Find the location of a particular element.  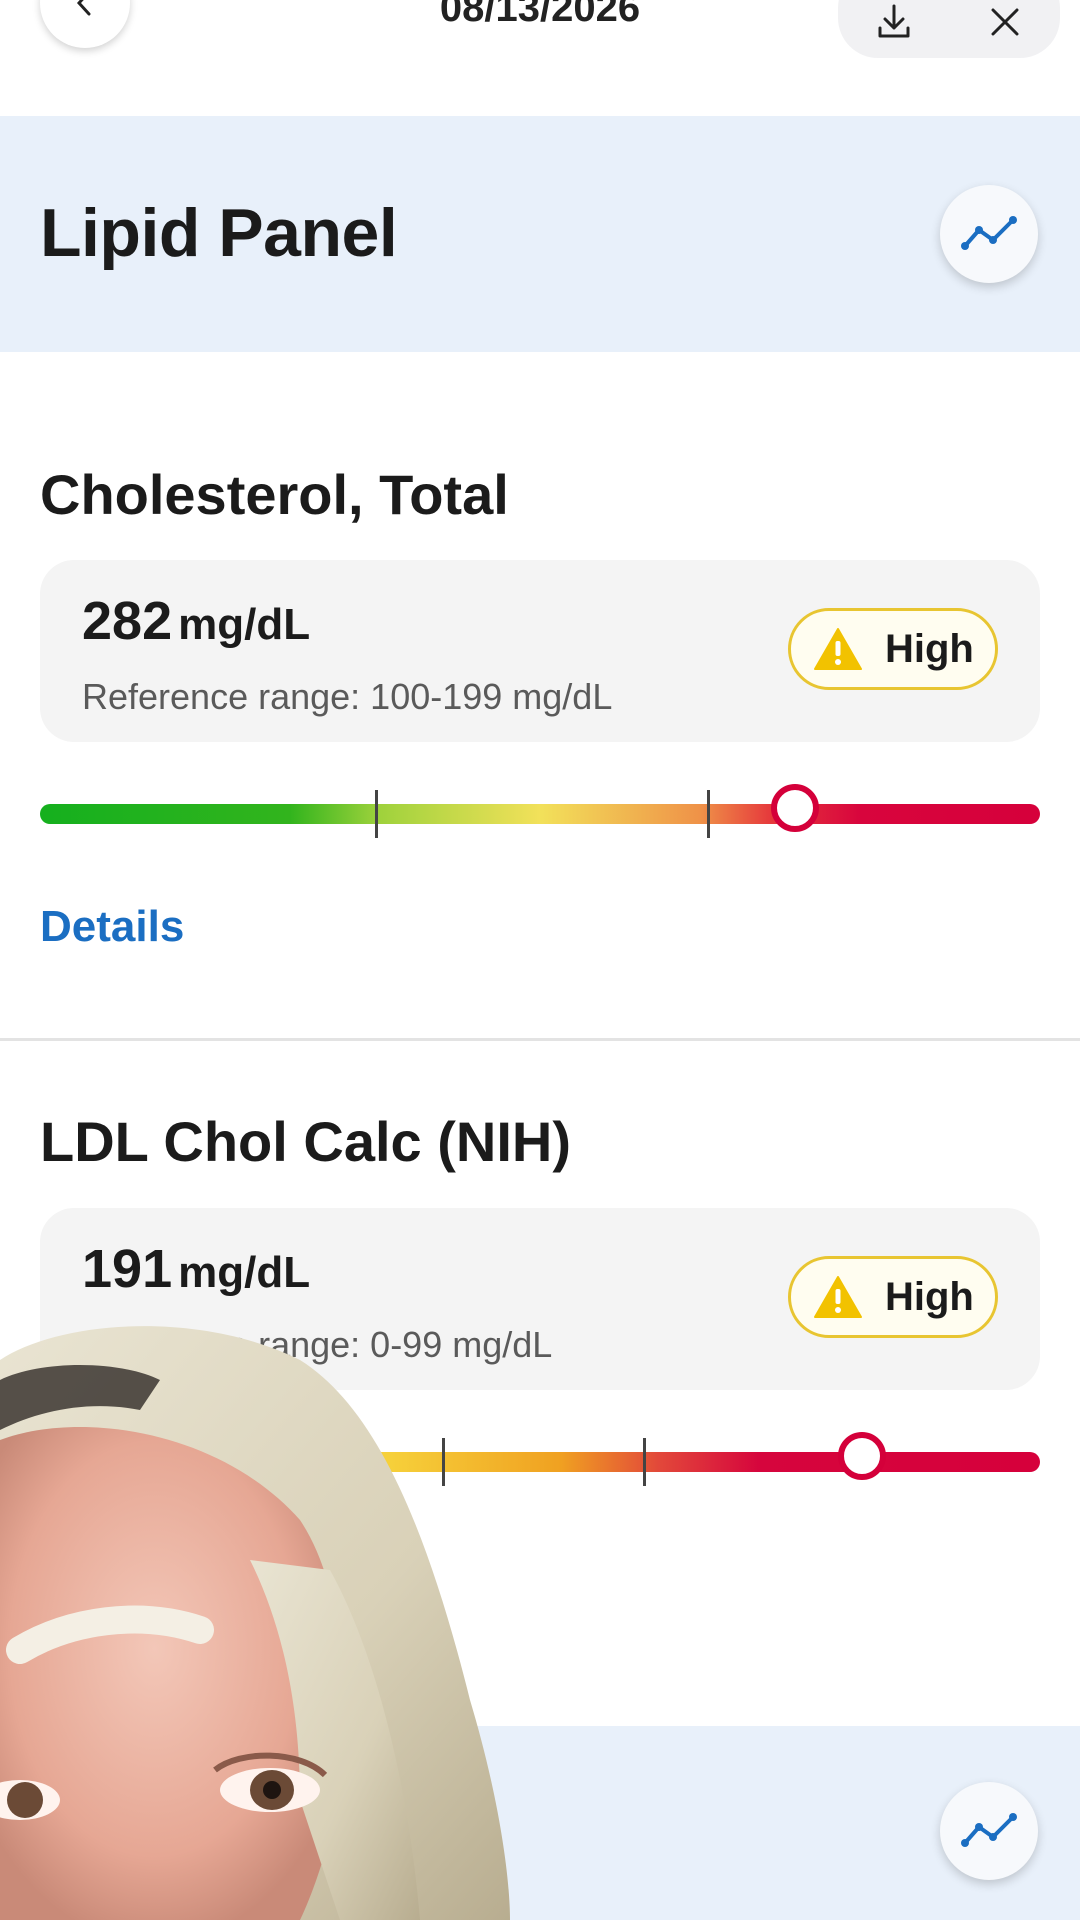

close-icon is located at coordinates (1005, 22).